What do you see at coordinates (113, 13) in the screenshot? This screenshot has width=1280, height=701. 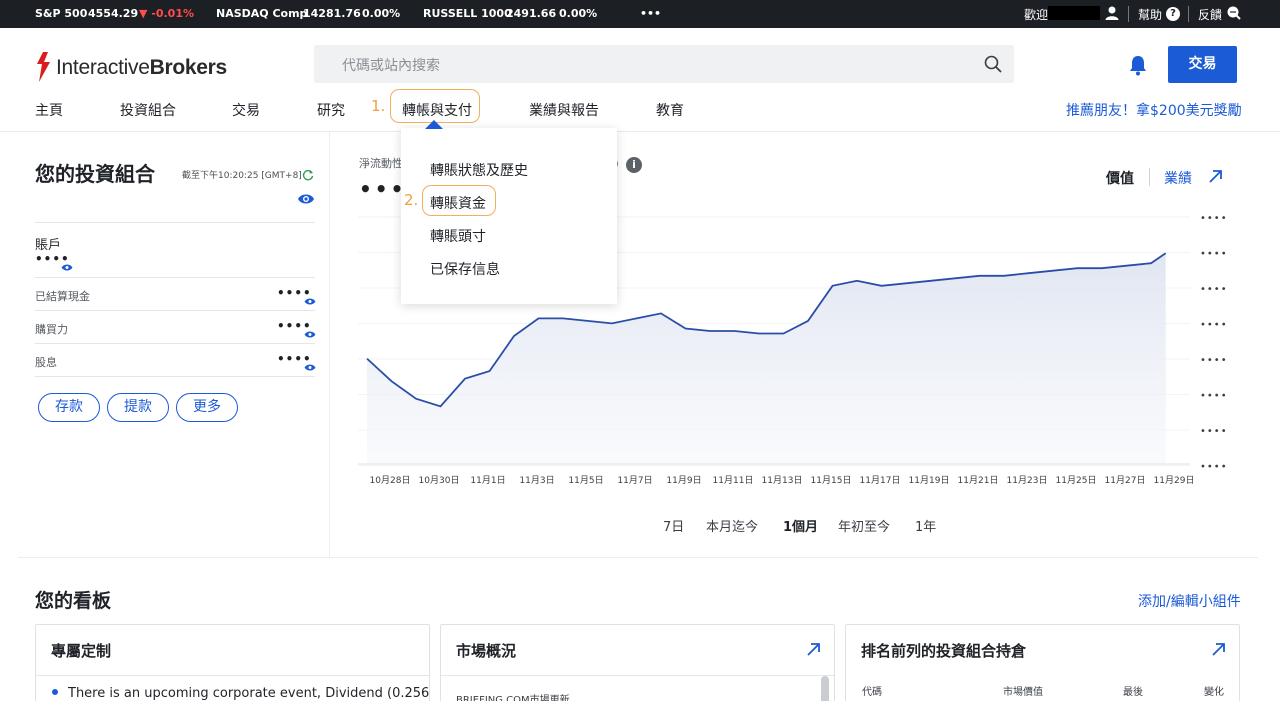 I see `ticker-sp500-value: 4554.29` at bounding box center [113, 13].